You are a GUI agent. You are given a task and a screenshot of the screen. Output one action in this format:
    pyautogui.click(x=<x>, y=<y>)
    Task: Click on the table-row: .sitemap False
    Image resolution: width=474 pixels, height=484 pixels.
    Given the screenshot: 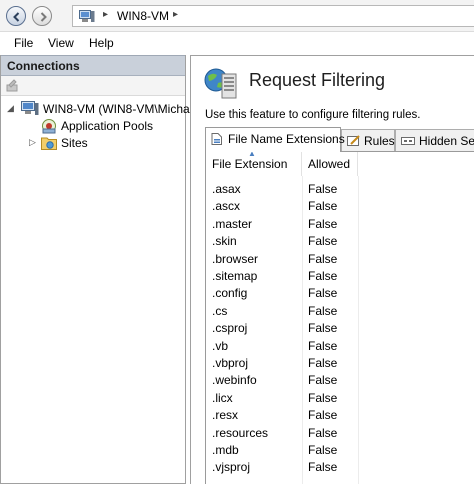 What is the action you would take?
    pyautogui.click(x=340, y=275)
    